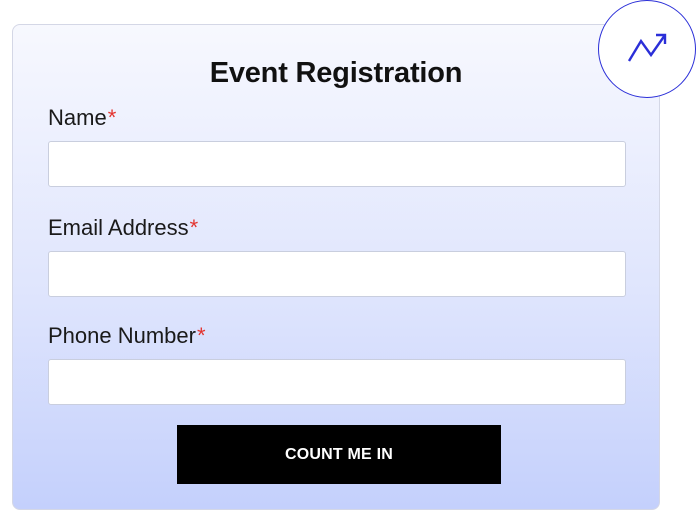 The image size is (698, 520). Describe the element at coordinates (118, 227) in the screenshot. I see `email-label-text: Email Address` at that location.